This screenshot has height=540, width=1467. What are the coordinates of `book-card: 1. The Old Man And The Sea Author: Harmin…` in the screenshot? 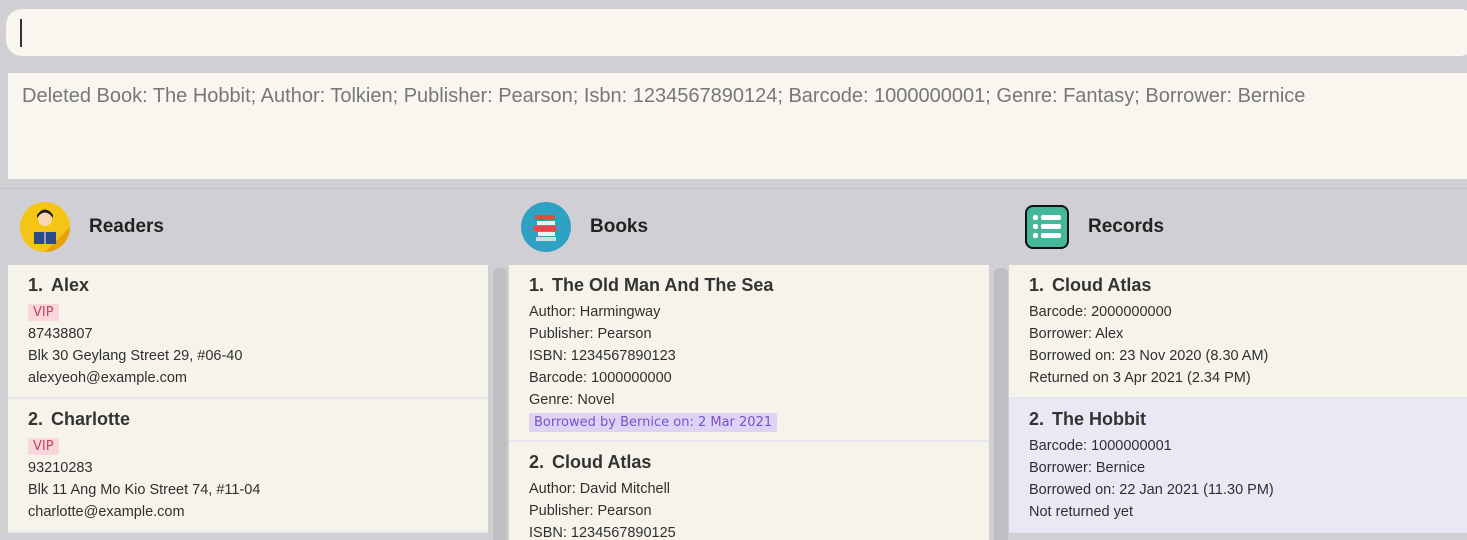 It's located at (749, 353).